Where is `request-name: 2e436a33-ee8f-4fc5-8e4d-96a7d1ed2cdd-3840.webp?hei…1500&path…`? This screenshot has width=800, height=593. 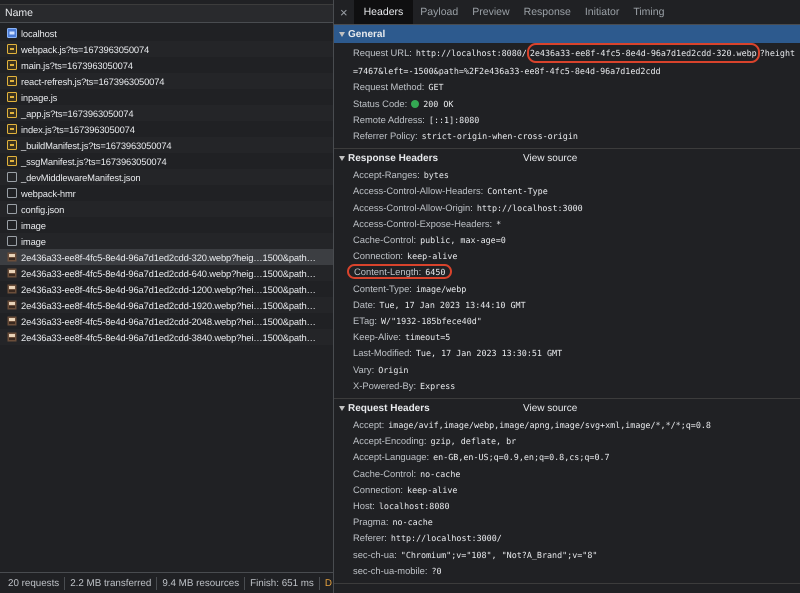 request-name: 2e436a33-ee8f-4fc5-8e4d-96a7d1ed2cdd-3840.webp?hei…1500&path… is located at coordinates (168, 337).